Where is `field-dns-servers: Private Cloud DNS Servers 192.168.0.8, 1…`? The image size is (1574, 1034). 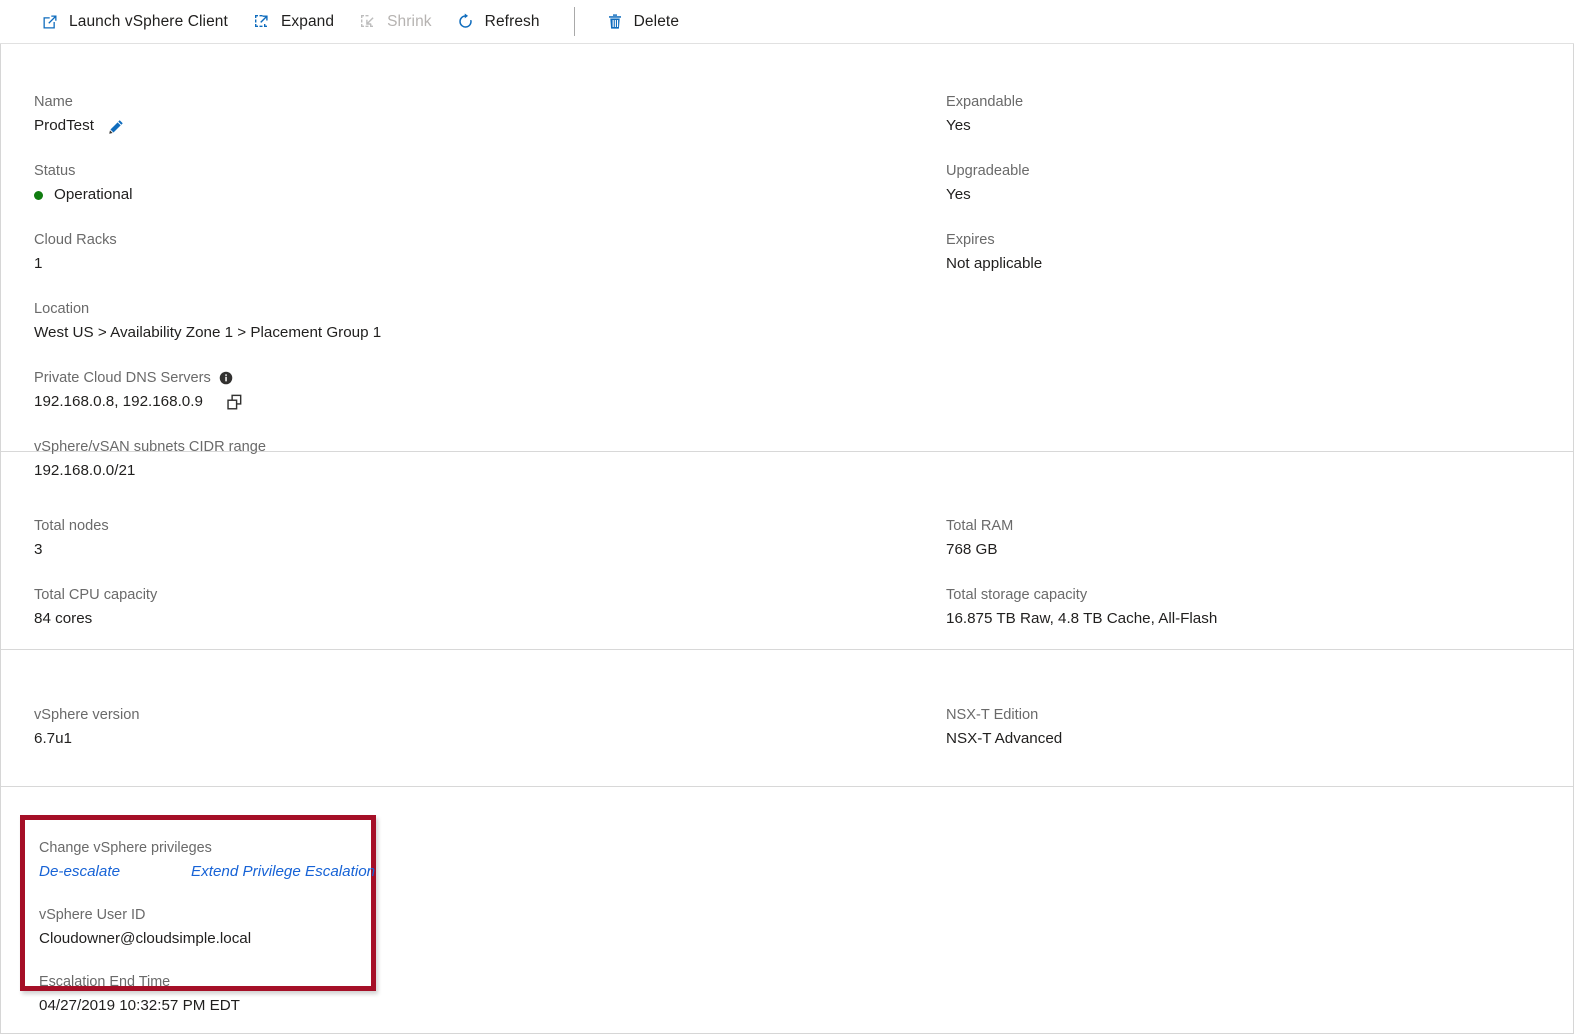
field-dns-servers: Private Cloud DNS Servers 192.168.0.8, 1… is located at coordinates (490, 390).